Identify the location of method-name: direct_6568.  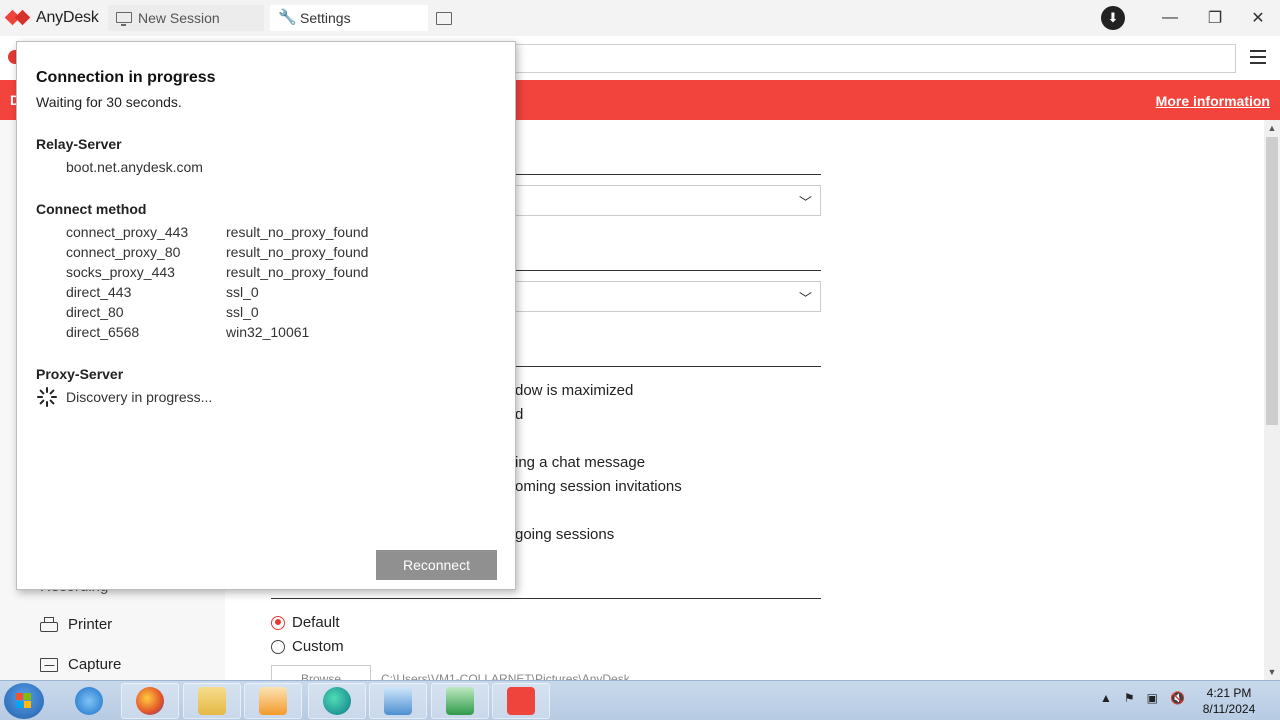
(103, 332).